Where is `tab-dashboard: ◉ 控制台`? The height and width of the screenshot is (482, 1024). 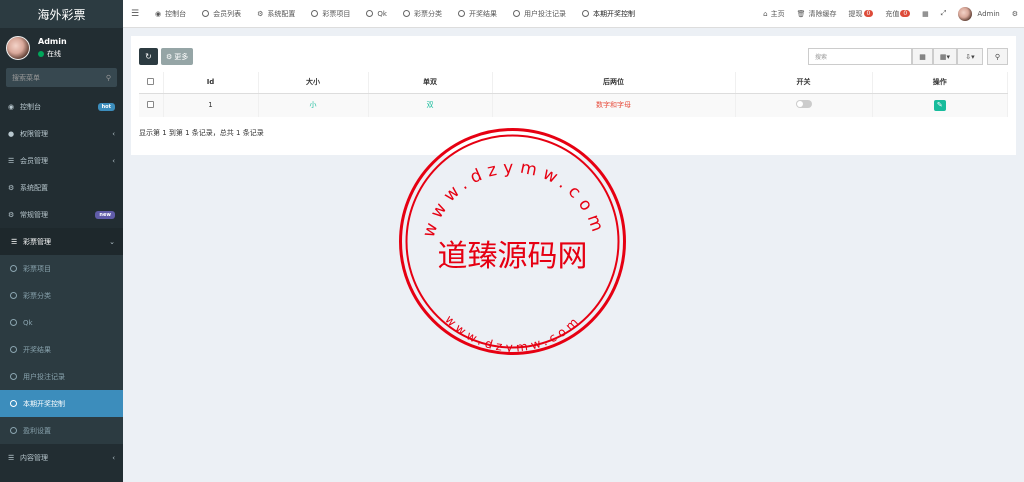
tab-dashboard: ◉ 控制台 is located at coordinates (170, 14).